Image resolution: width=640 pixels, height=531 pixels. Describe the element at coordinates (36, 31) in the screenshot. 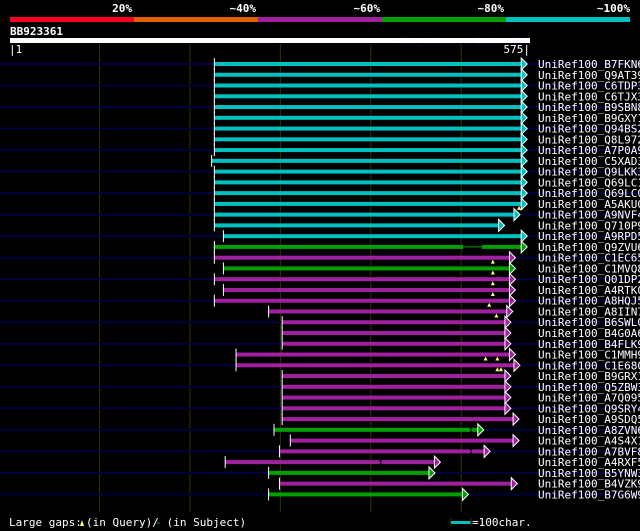

I see `query-id: BB923361` at that location.